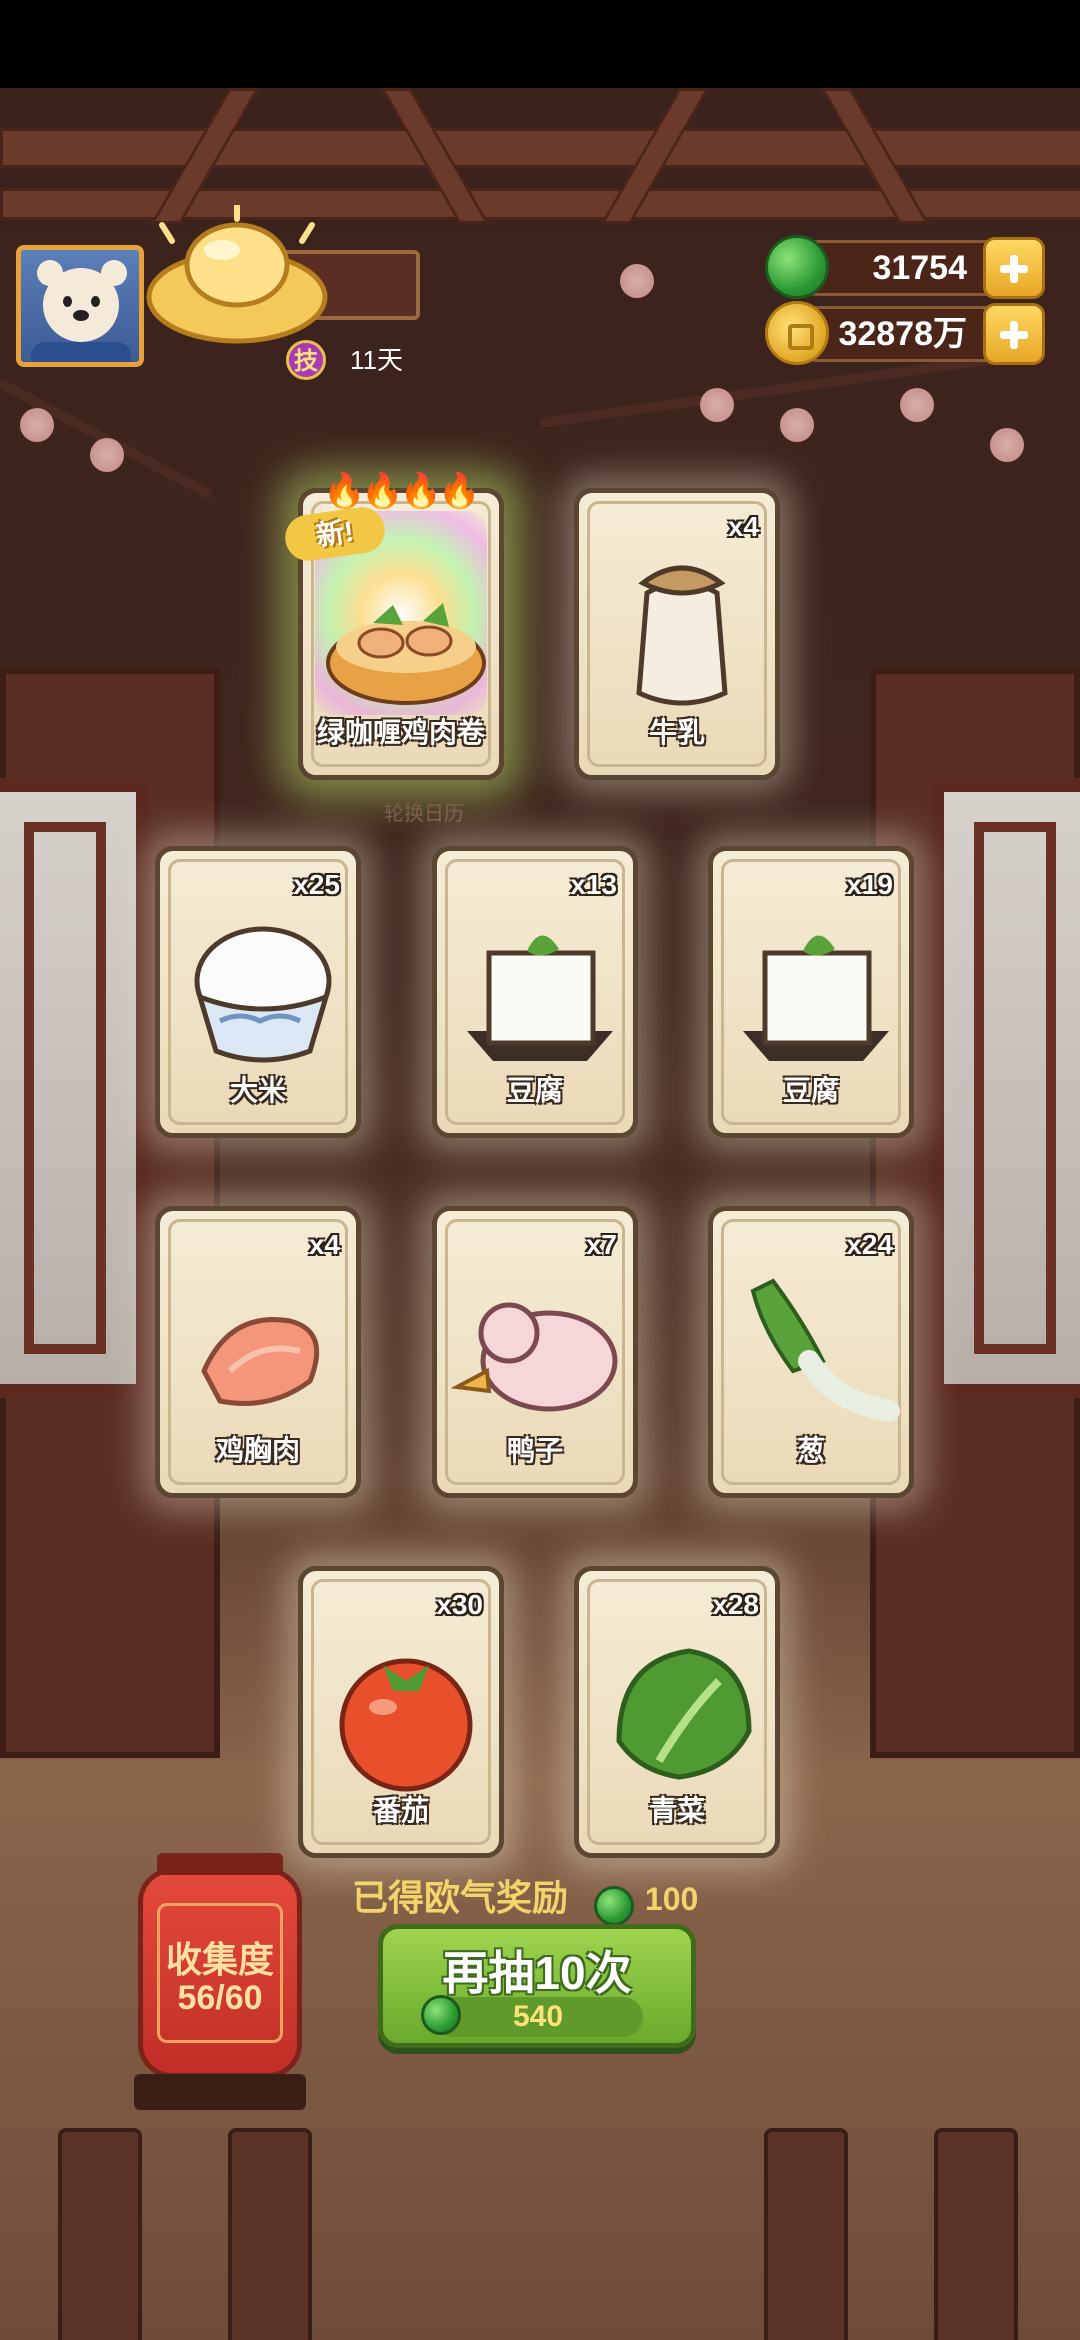 This screenshot has height=2340, width=1080. I want to click on featured-recipe-card: 🔥🔥🔥🔥🔥 新! 绿咖喱鸡肉卷, so click(393, 626).